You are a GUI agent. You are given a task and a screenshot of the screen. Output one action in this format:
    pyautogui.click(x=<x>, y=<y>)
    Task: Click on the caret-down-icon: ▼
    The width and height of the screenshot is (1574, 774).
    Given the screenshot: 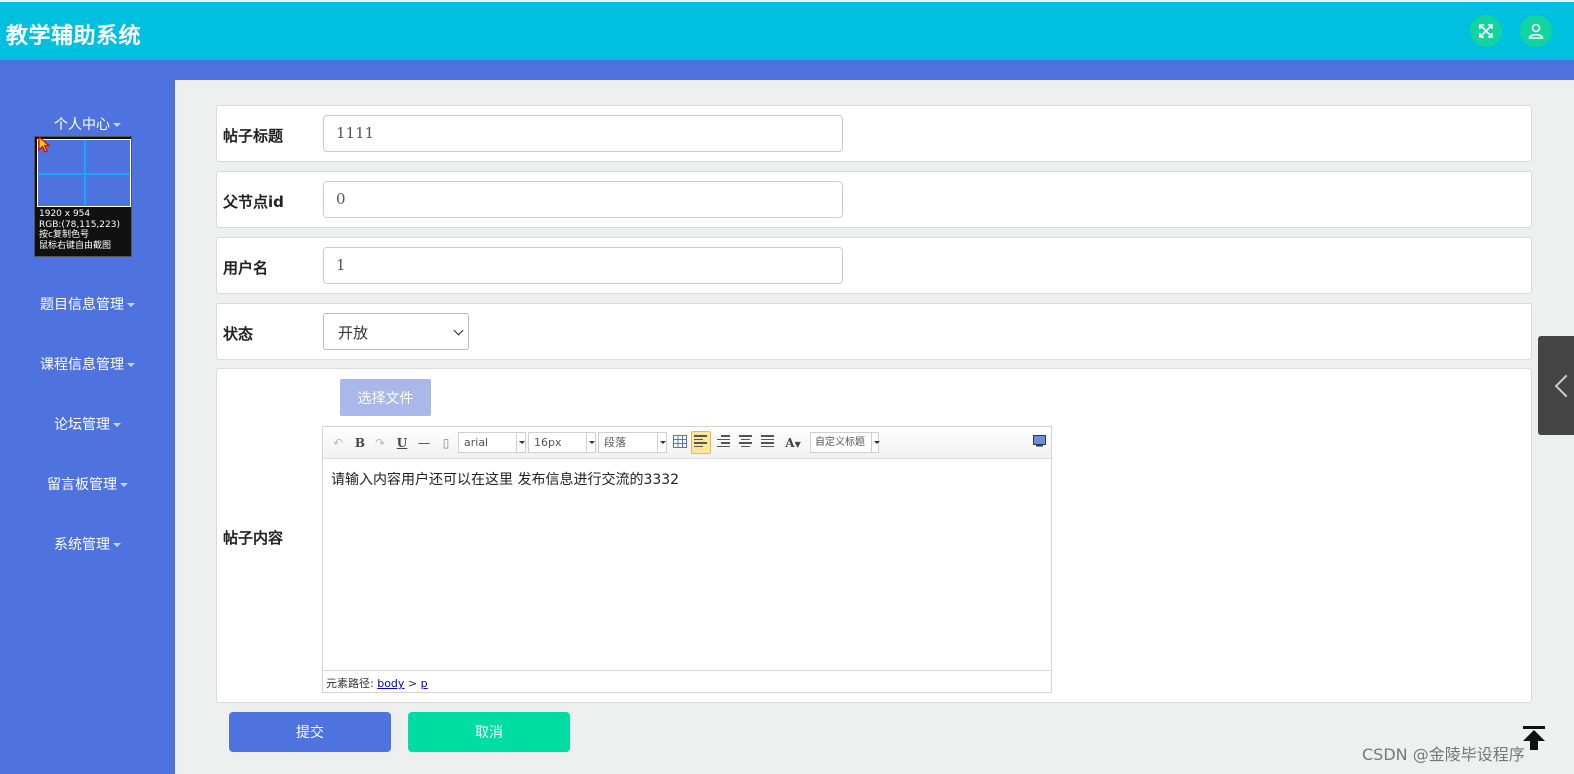 What is the action you would take?
    pyautogui.click(x=797, y=444)
    